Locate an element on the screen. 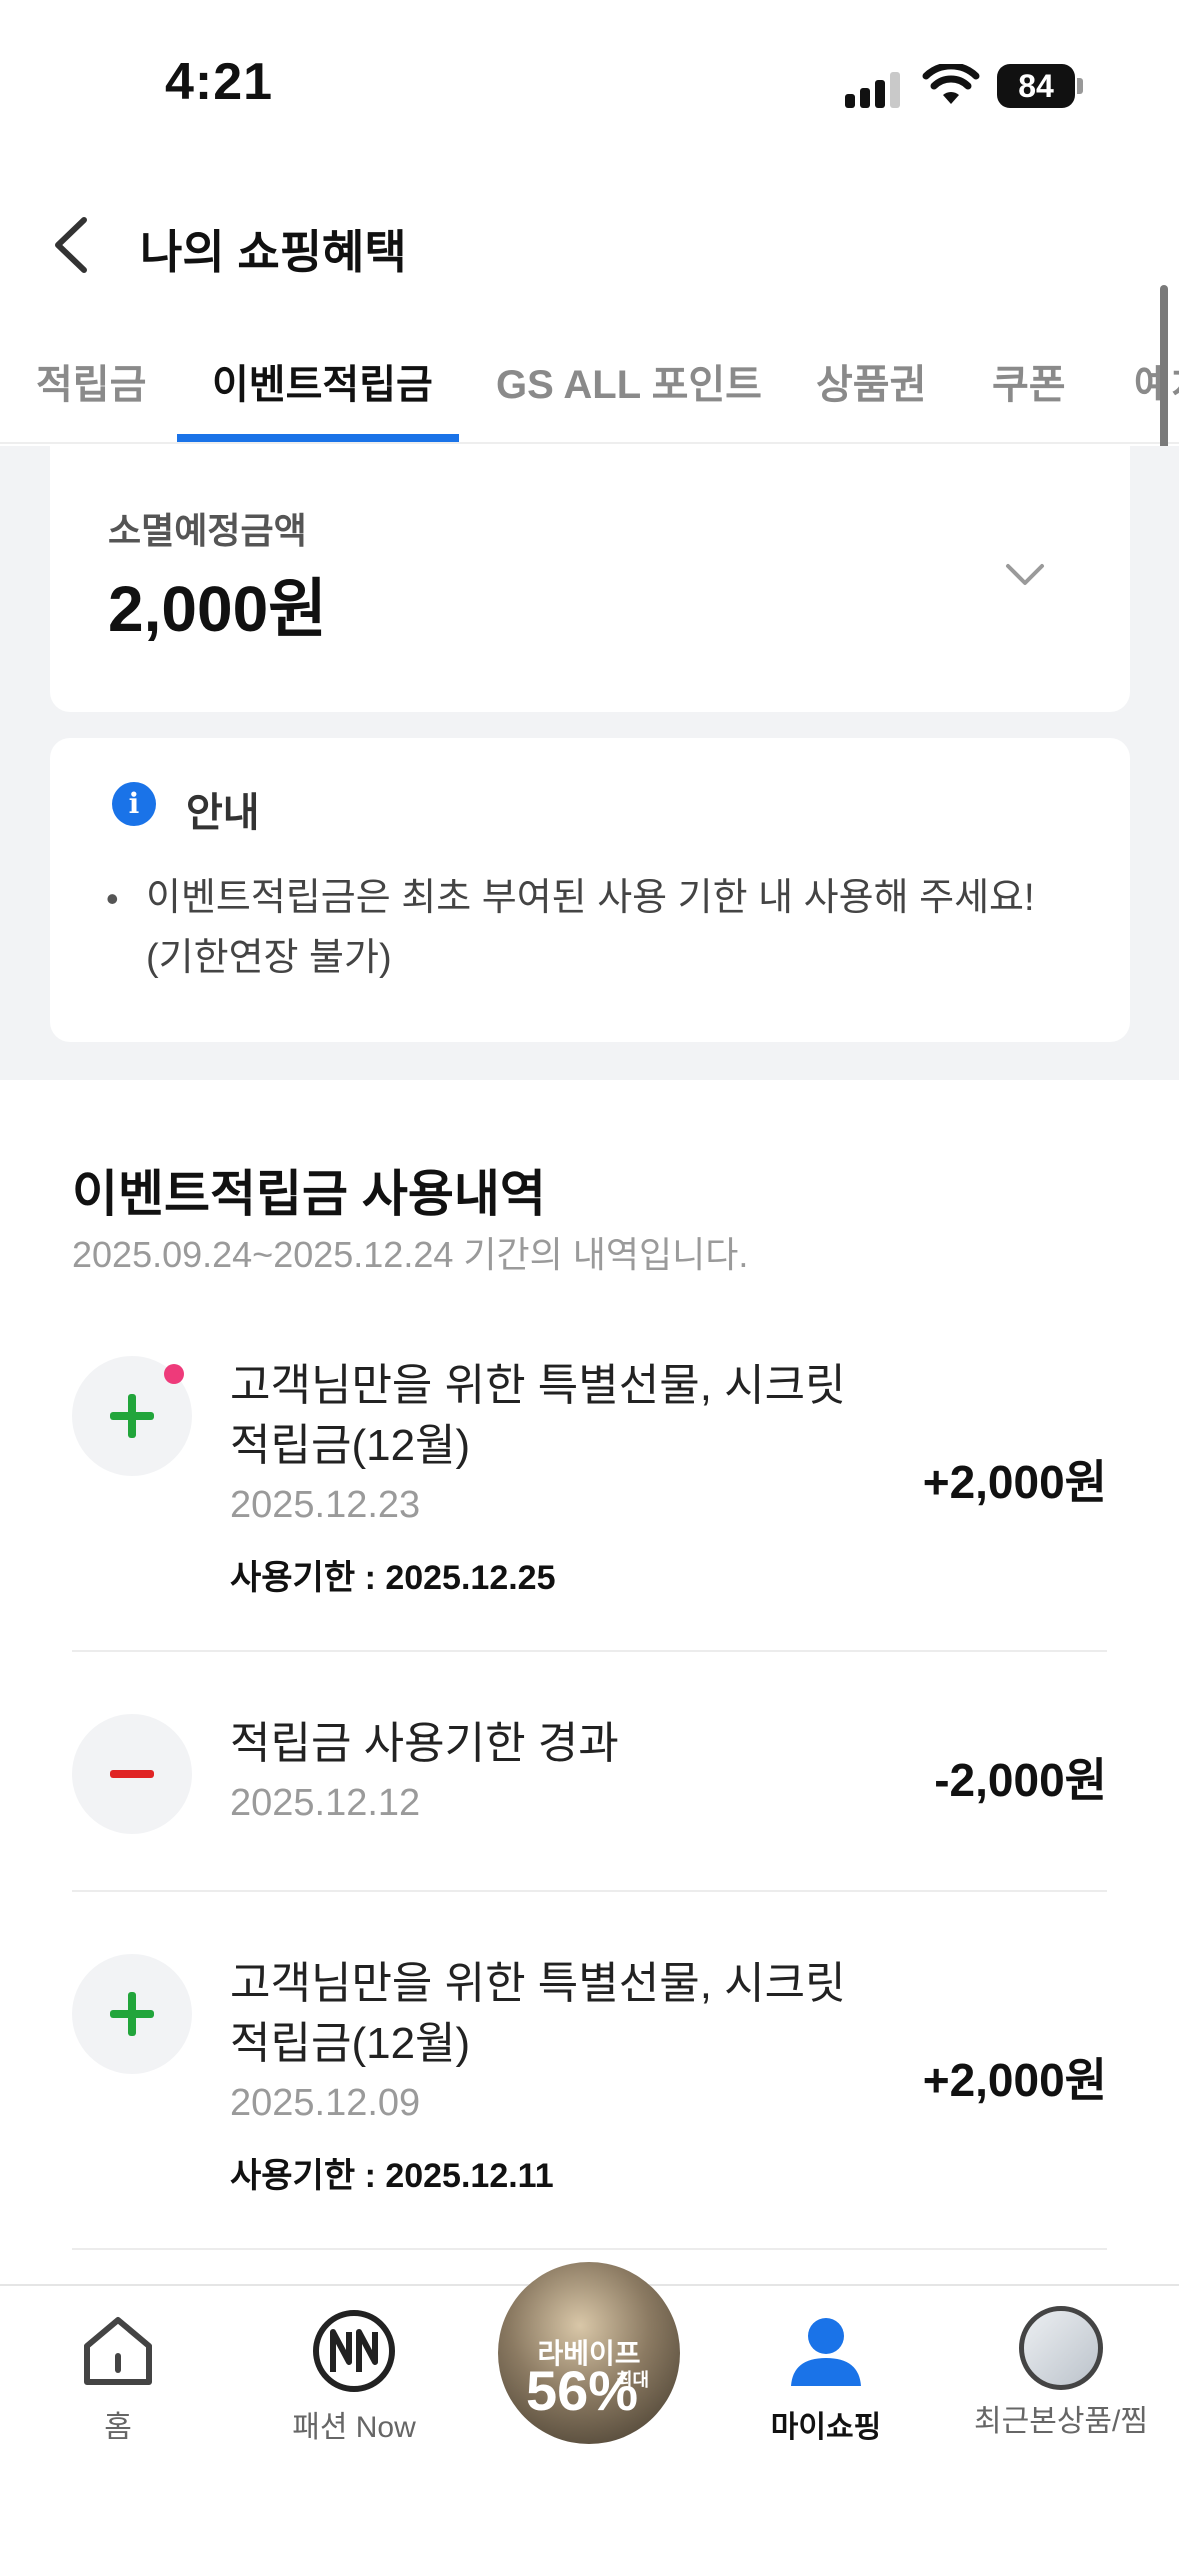 The height and width of the screenshot is (2556, 1179). history-item-amount: -2,000원 is located at coordinates (1020, 1780).